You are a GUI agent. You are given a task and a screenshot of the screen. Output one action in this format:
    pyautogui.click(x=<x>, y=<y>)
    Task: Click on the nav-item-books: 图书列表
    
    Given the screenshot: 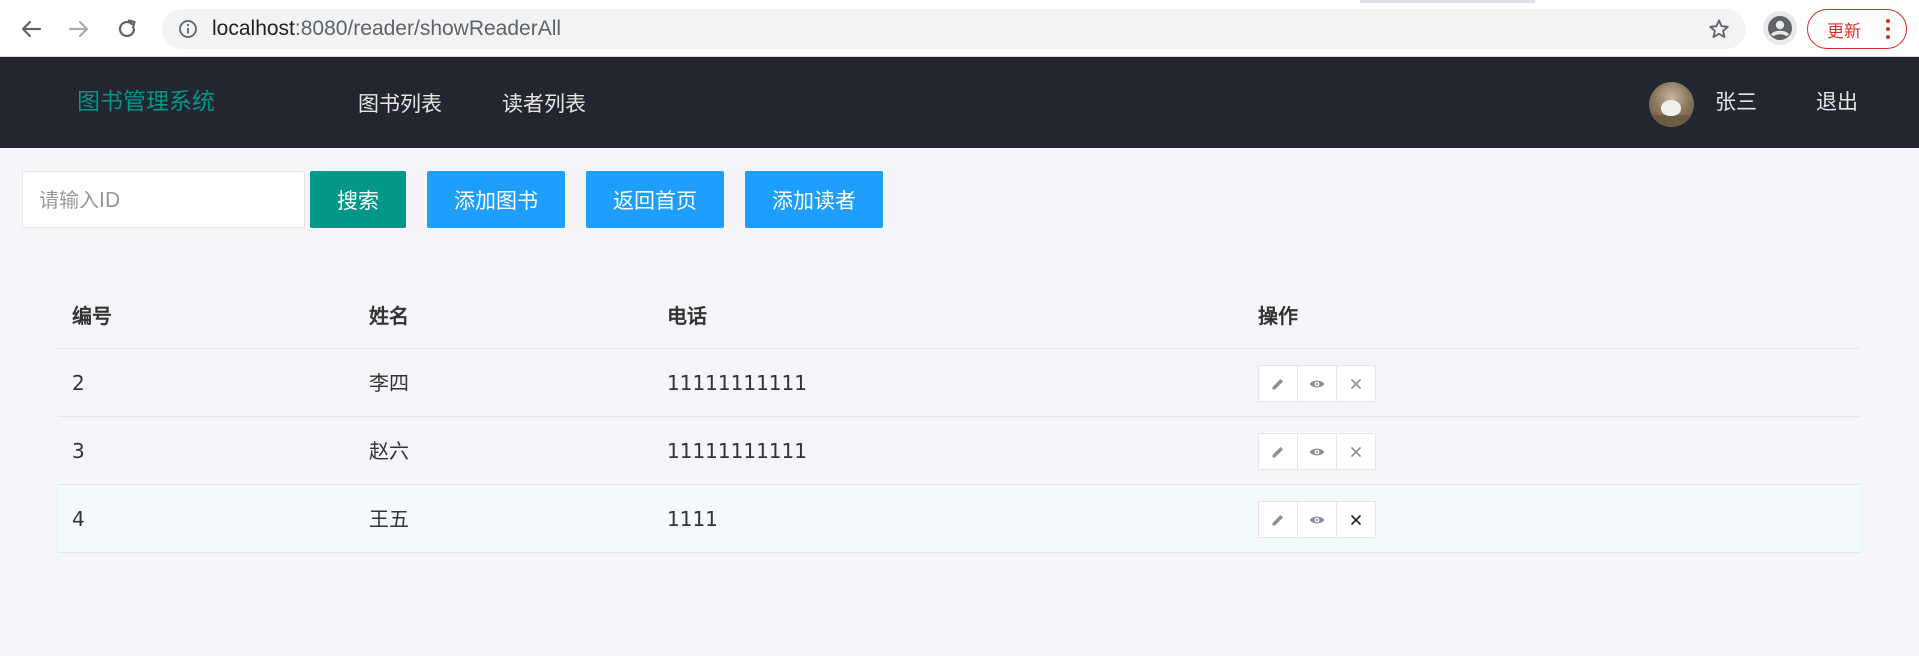 What is the action you would take?
    pyautogui.click(x=400, y=103)
    